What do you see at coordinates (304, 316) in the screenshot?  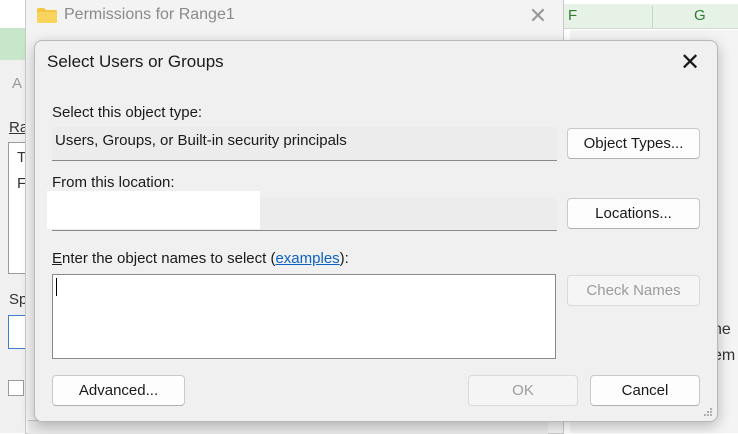 I see `object-names-input` at bounding box center [304, 316].